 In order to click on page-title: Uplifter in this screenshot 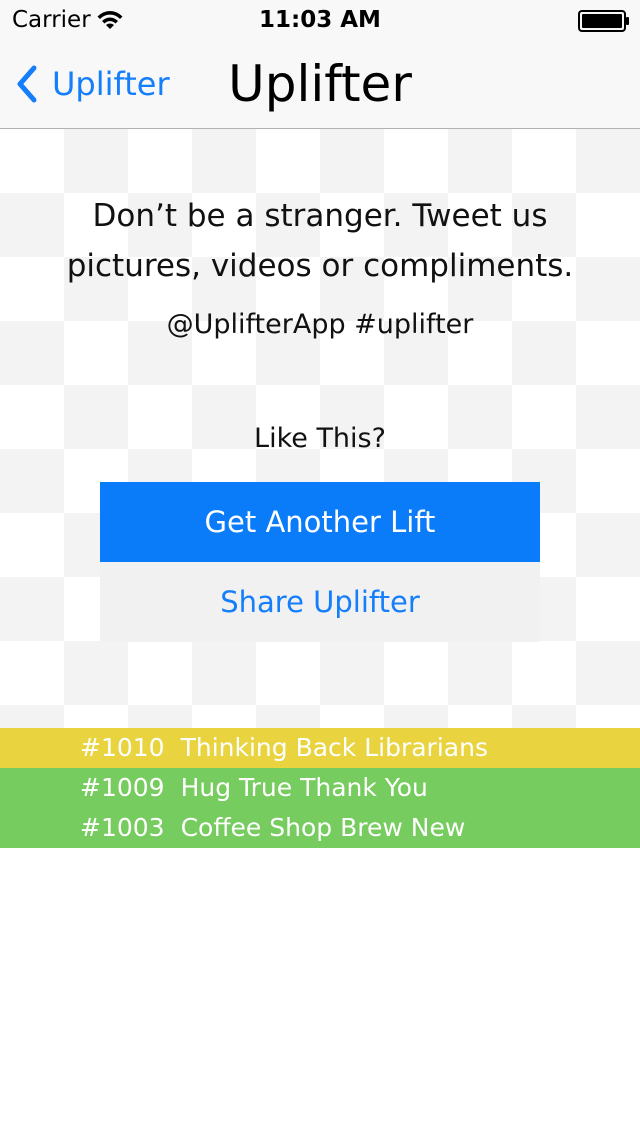, I will do `click(320, 84)`.